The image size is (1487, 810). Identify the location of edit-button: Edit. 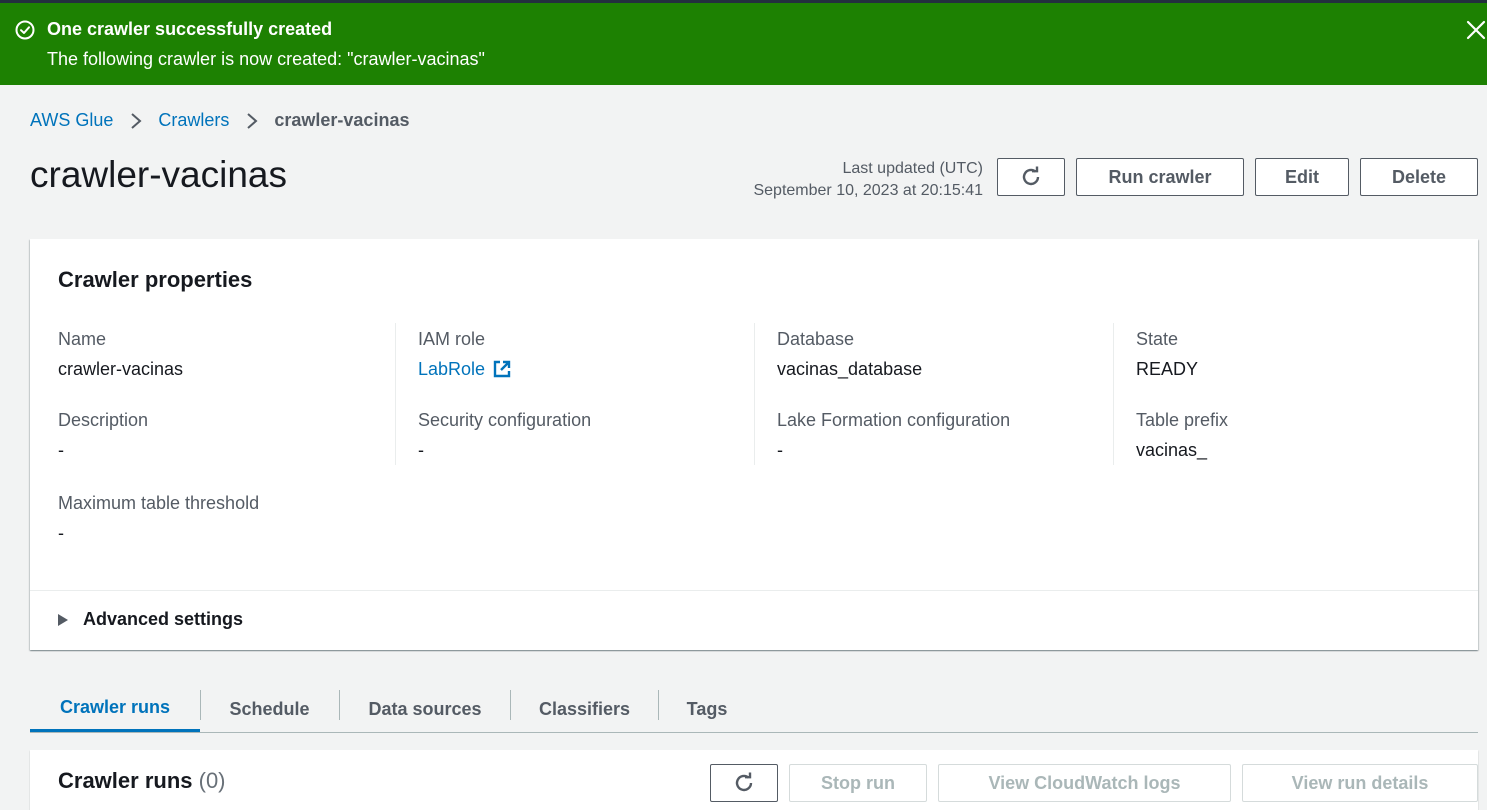
(1302, 177).